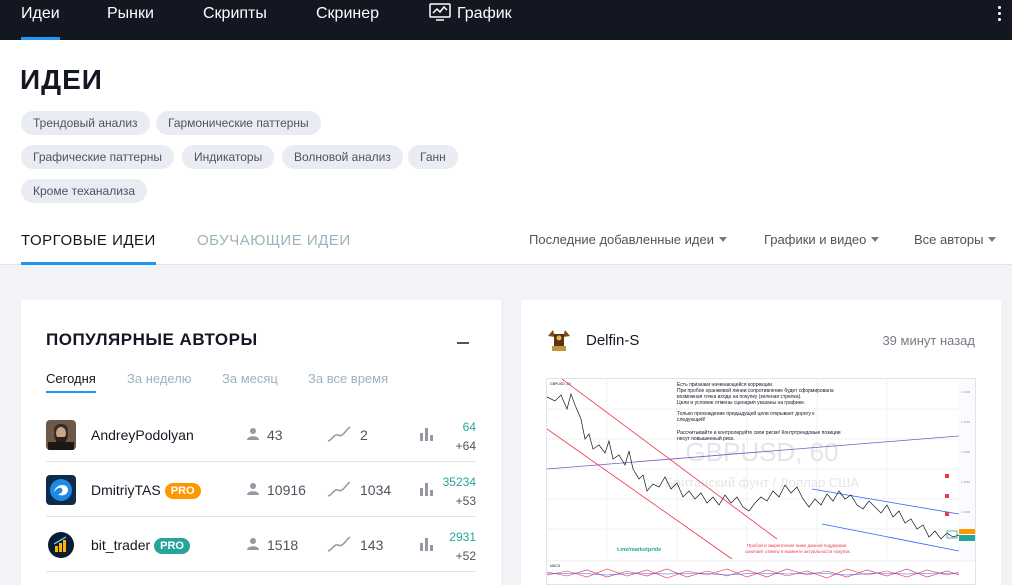 This screenshot has height=585, width=1012. I want to click on filter-authors-label: Все авторы, so click(949, 239).